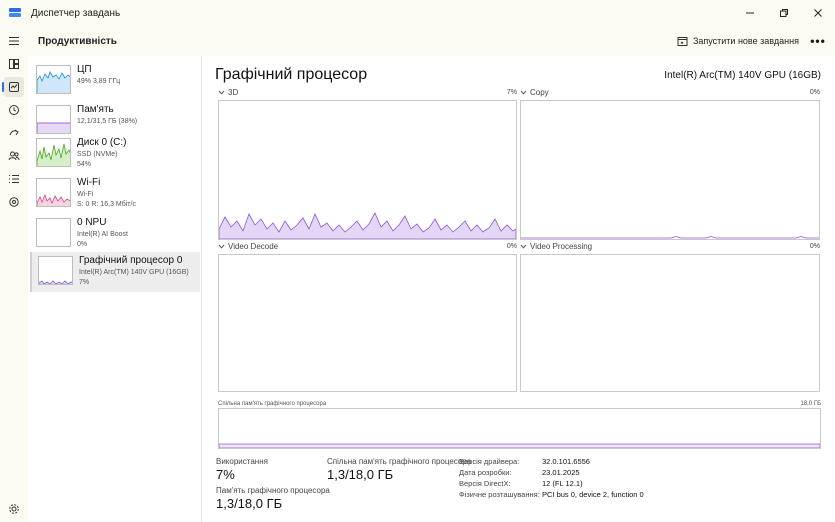  I want to click on services-icon, so click(14, 202).